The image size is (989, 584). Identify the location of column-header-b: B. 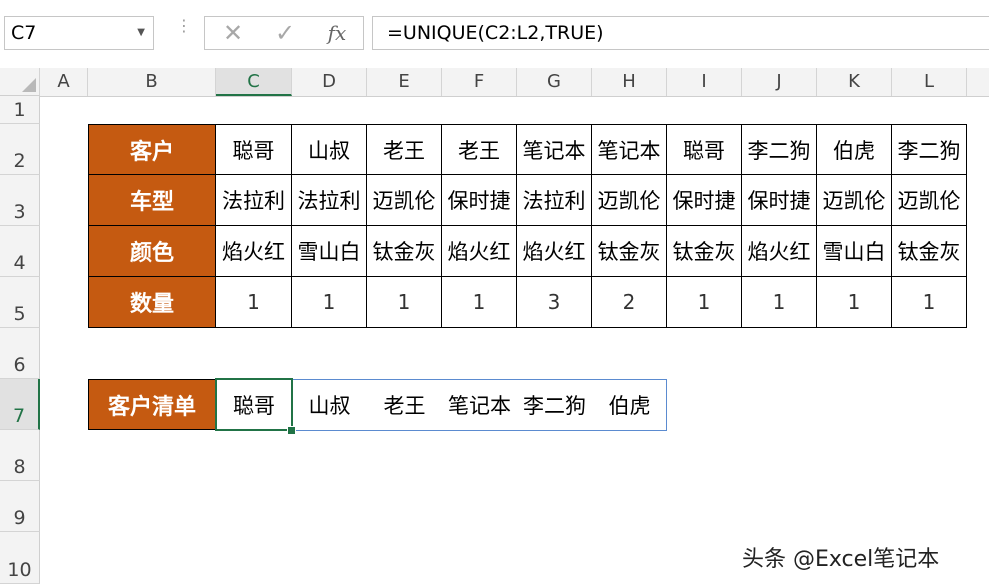
(152, 82).